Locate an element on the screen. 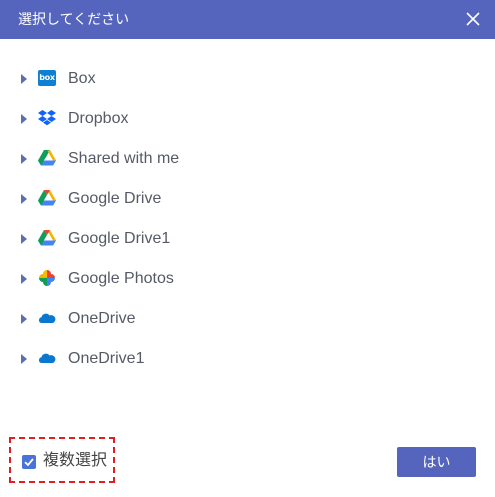 The width and height of the screenshot is (495, 497). tree-item-label: Box is located at coordinates (82, 78).